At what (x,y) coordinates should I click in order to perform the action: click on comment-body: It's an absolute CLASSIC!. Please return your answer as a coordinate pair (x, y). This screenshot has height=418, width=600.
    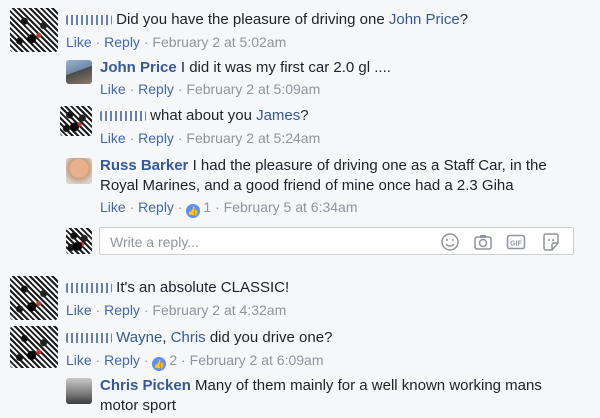
    Looking at the image, I should click on (177, 288).